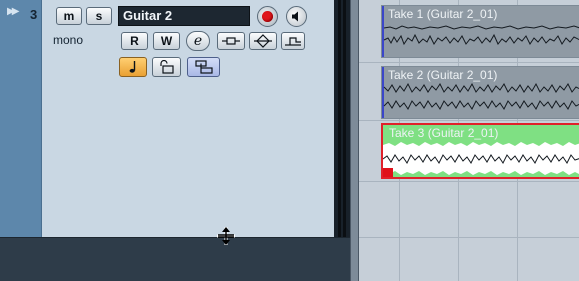 This screenshot has width=579, height=281. I want to click on take-event-1: Take 1 (Guitar 2_01), so click(480, 31).